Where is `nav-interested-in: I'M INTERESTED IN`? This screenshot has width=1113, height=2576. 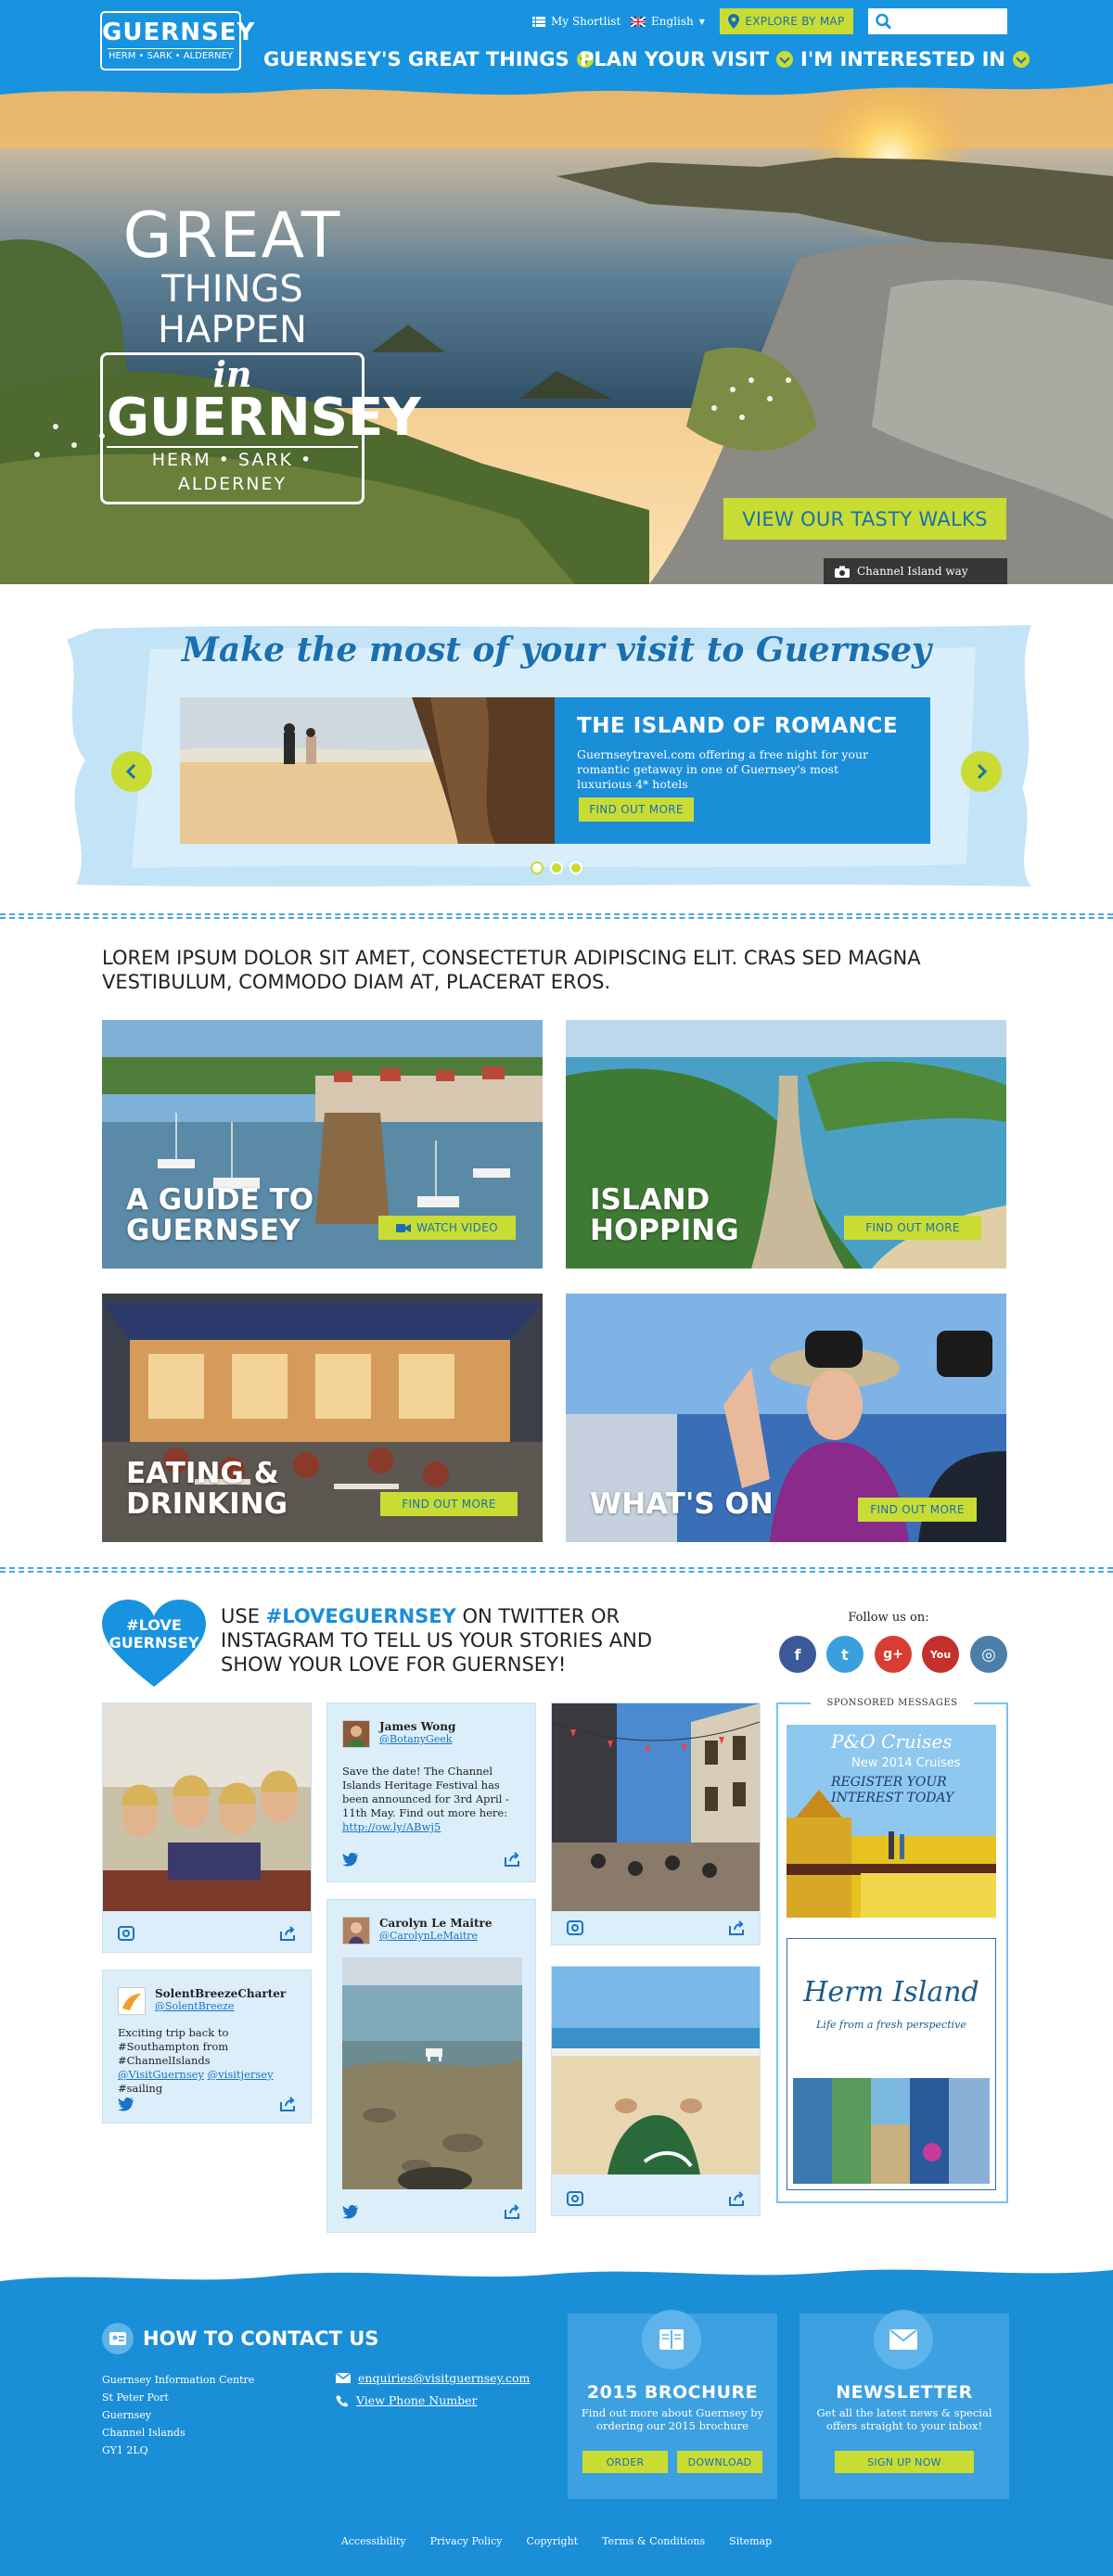 nav-interested-in: I'M INTERESTED IN is located at coordinates (915, 59).